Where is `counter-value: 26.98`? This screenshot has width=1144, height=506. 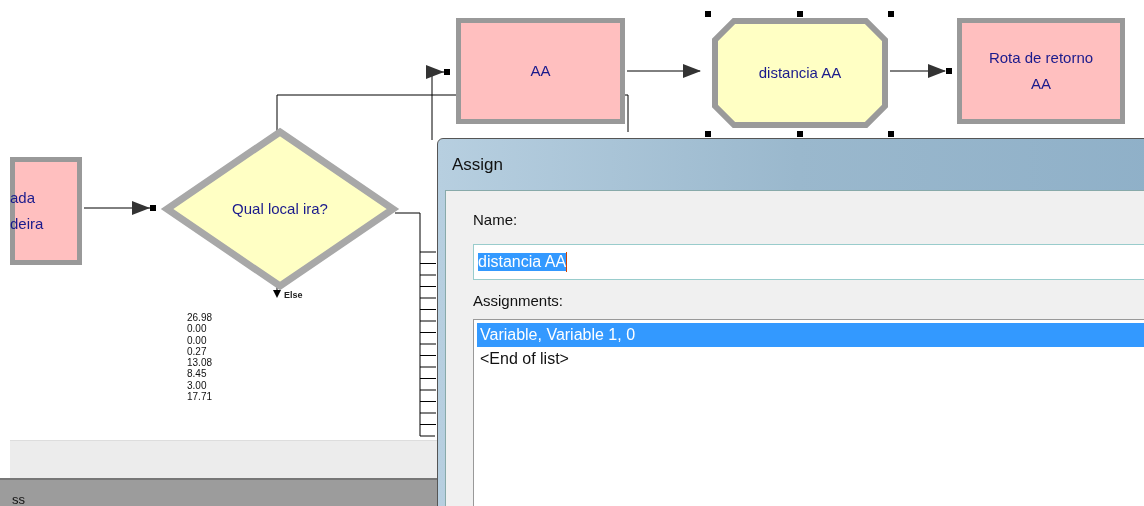
counter-value: 26.98 is located at coordinates (200, 318).